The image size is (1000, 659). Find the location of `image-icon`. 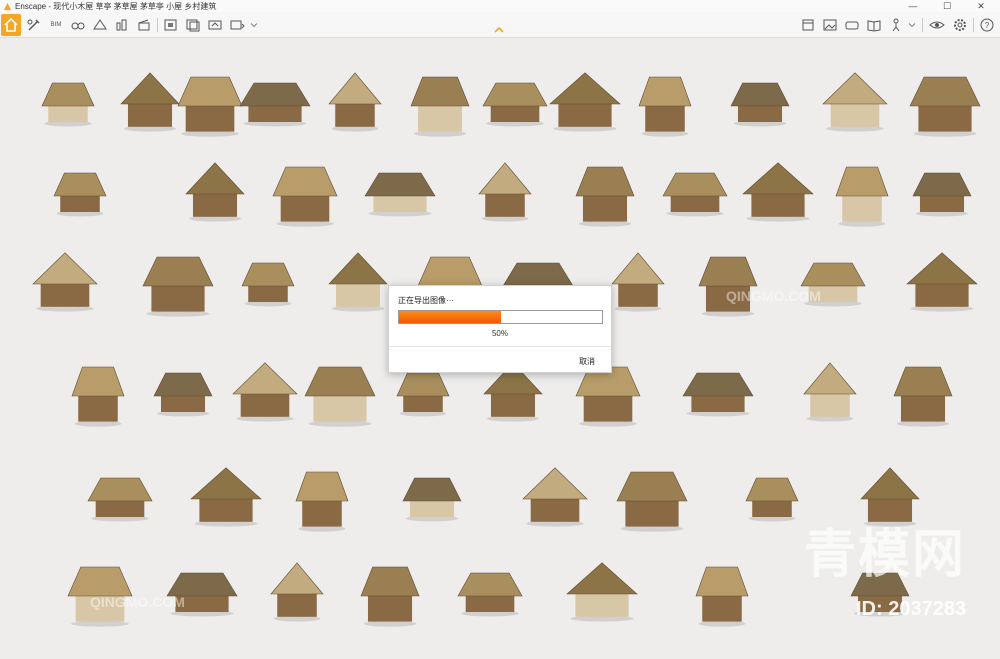

image-icon is located at coordinates (830, 25).